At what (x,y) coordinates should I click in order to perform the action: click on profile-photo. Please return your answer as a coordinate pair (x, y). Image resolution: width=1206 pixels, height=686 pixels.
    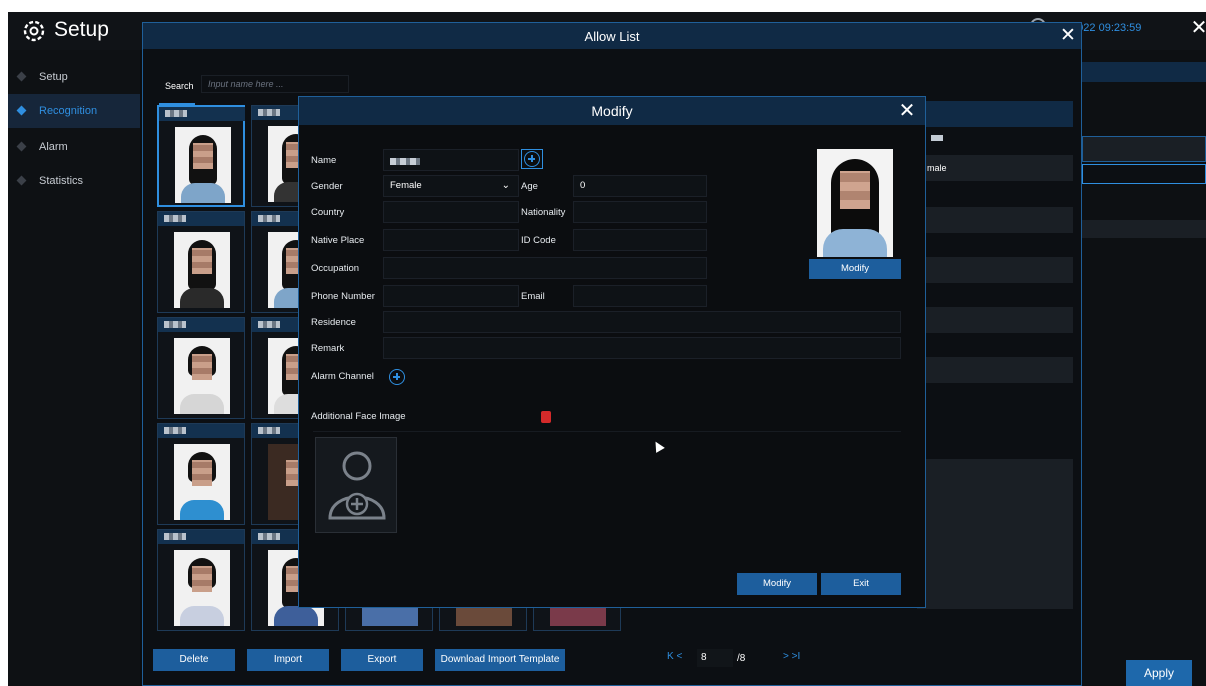
    Looking at the image, I should click on (855, 203).